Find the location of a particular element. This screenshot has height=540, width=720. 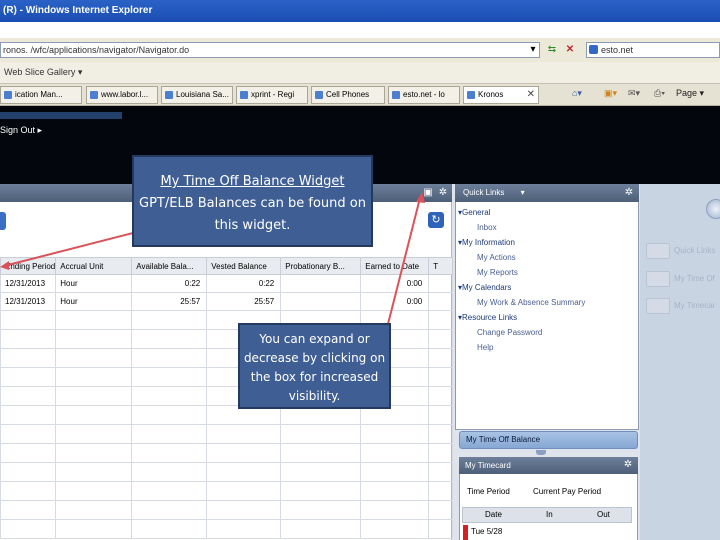

quick-link-my-reports: My Reports is located at coordinates (497, 272).